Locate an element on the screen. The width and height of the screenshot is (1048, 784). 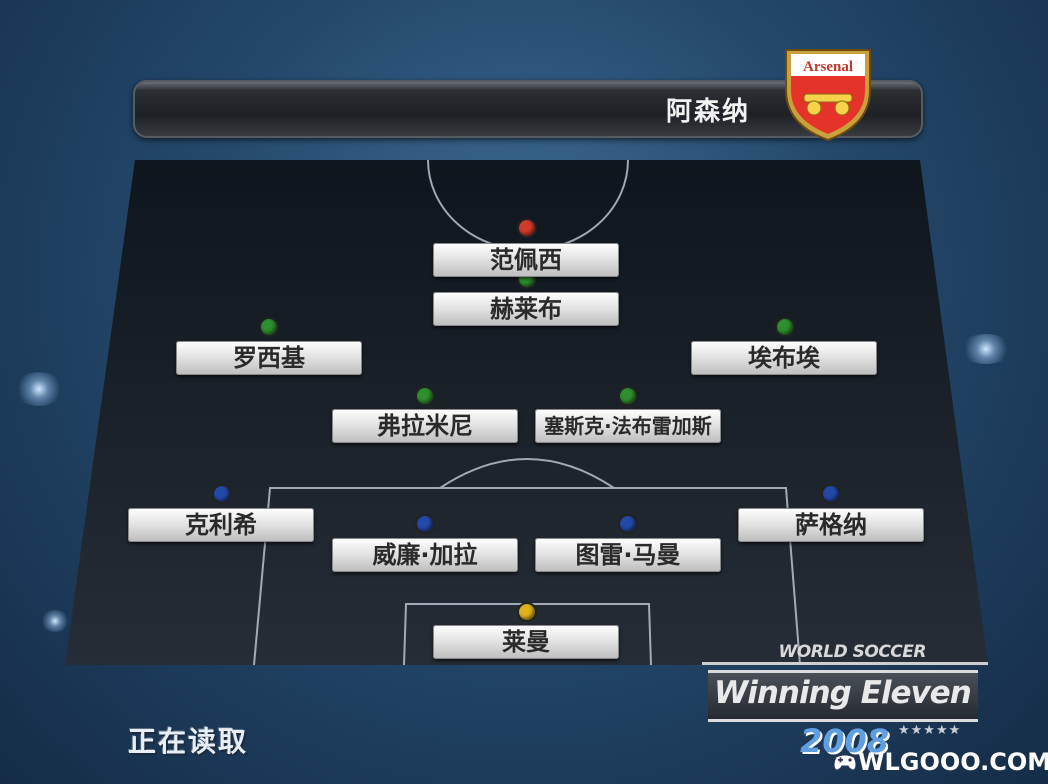
player-name-plate: 威廉·加拉 is located at coordinates (425, 555).